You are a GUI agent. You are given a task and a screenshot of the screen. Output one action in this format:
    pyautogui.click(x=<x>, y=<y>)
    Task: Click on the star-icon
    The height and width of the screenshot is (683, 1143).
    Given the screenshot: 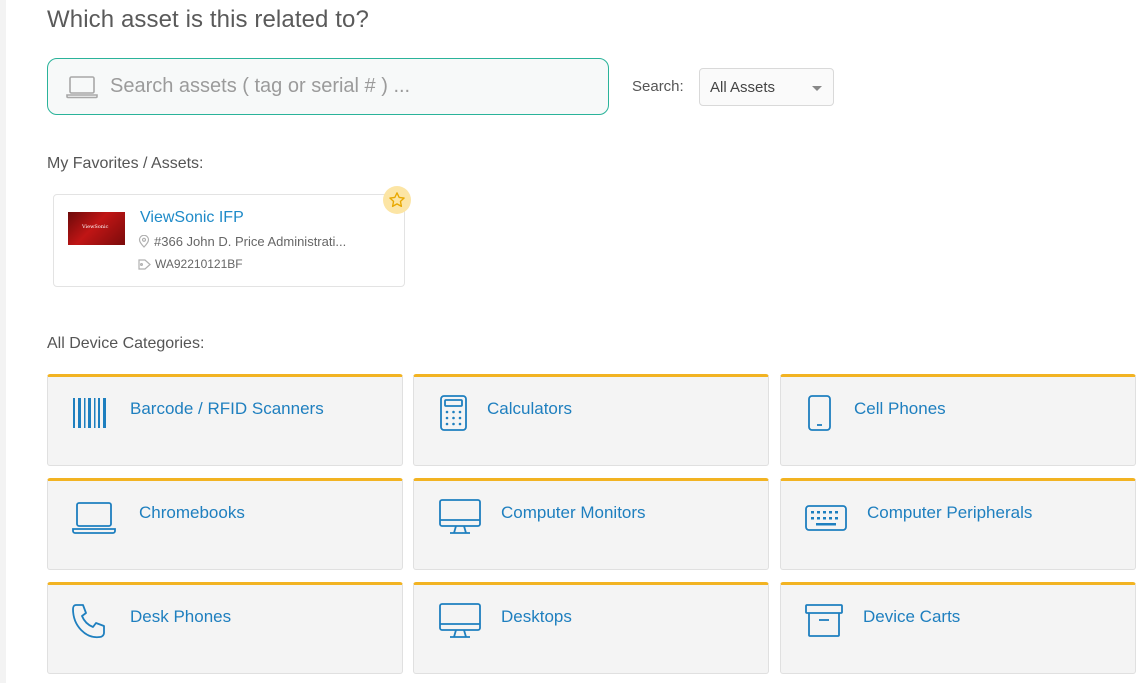 What is the action you would take?
    pyautogui.click(x=397, y=200)
    